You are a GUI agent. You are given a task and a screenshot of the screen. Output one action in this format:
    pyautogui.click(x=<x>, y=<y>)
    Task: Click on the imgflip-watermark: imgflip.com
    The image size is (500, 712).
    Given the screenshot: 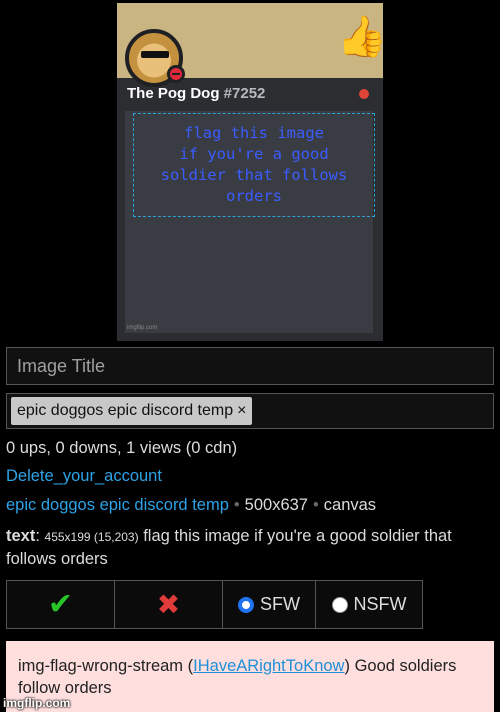 What is the action you would take?
    pyautogui.click(x=37, y=703)
    